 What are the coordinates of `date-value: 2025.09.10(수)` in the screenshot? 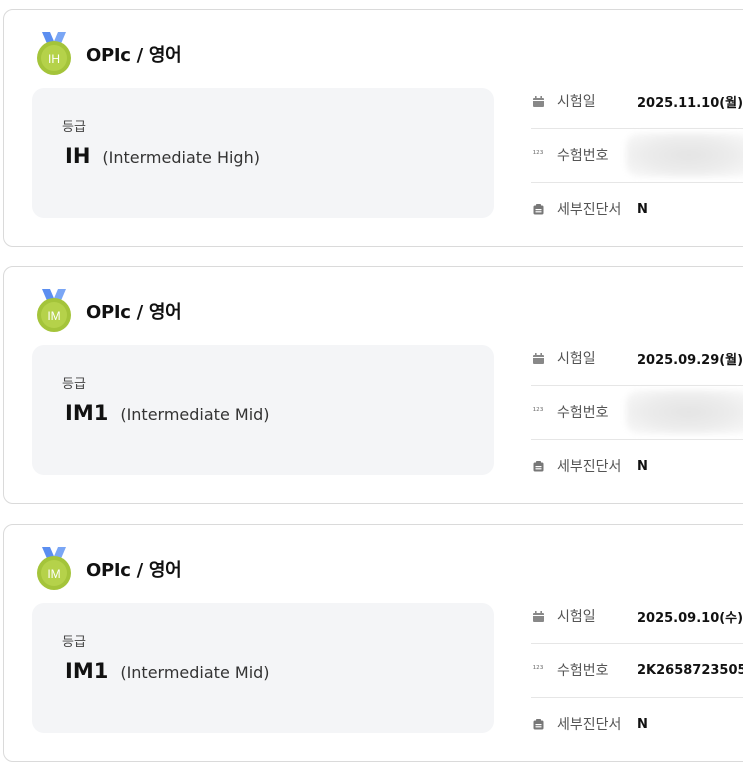 It's located at (690, 618).